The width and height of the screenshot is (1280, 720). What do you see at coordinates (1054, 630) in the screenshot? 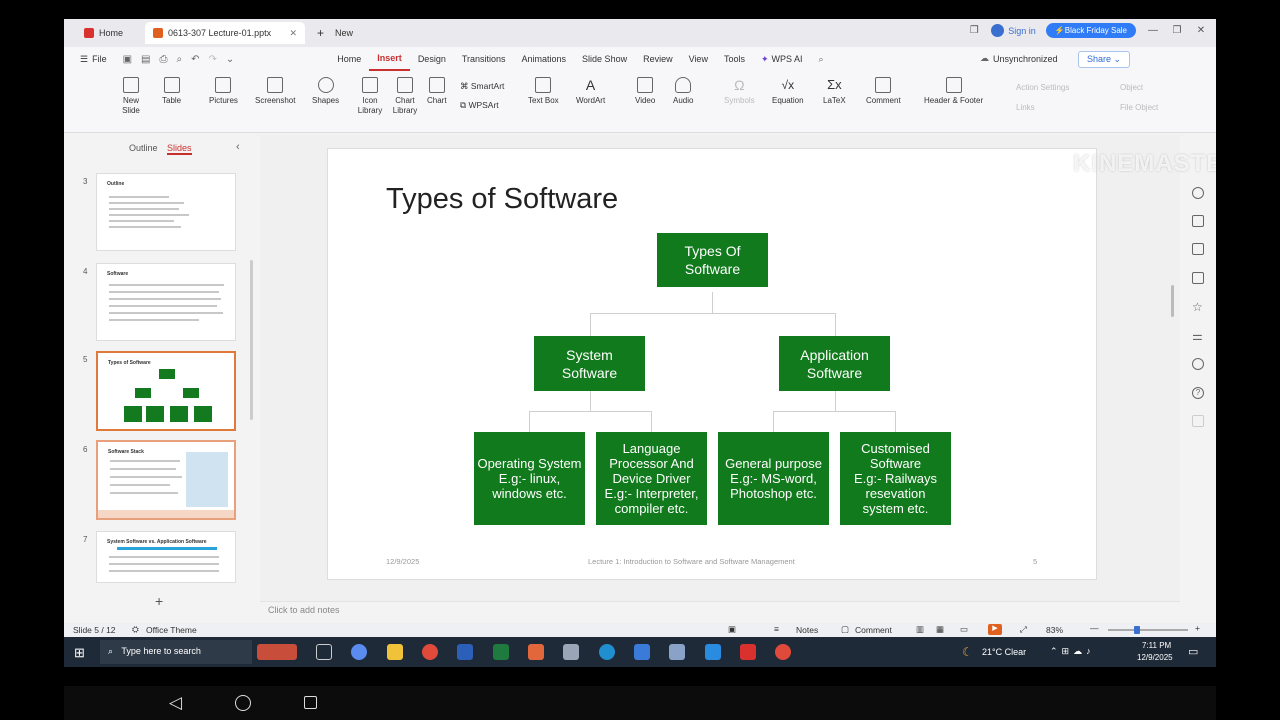
I see `zoom-level: 83%` at bounding box center [1054, 630].